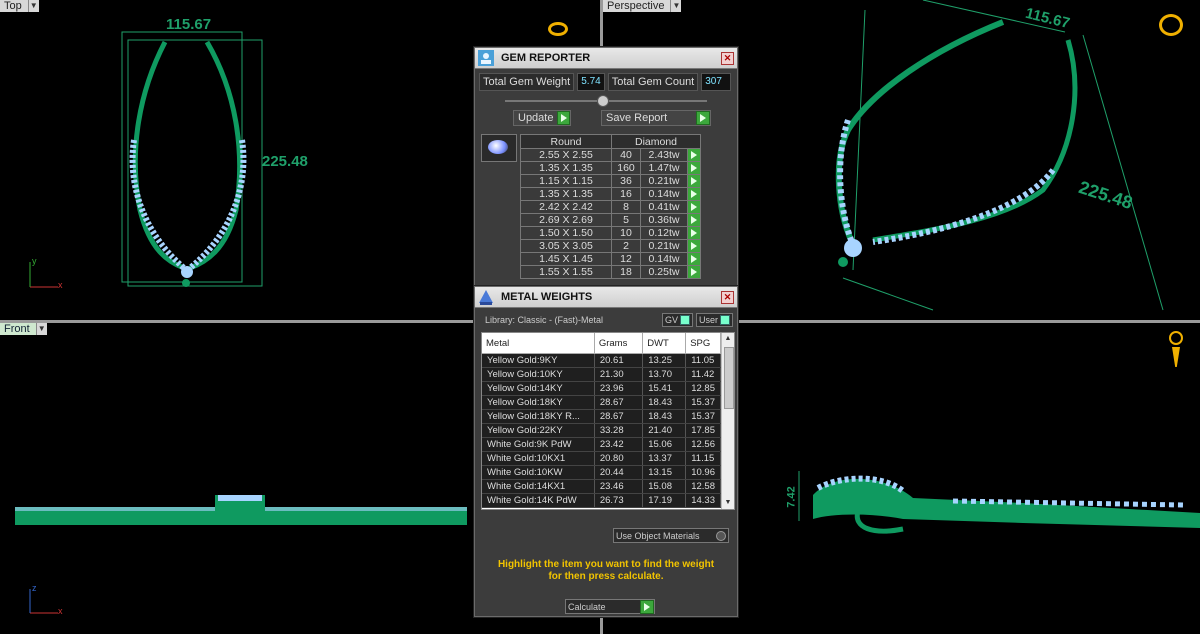  I want to click on metal-spg: 11.05, so click(703, 360).